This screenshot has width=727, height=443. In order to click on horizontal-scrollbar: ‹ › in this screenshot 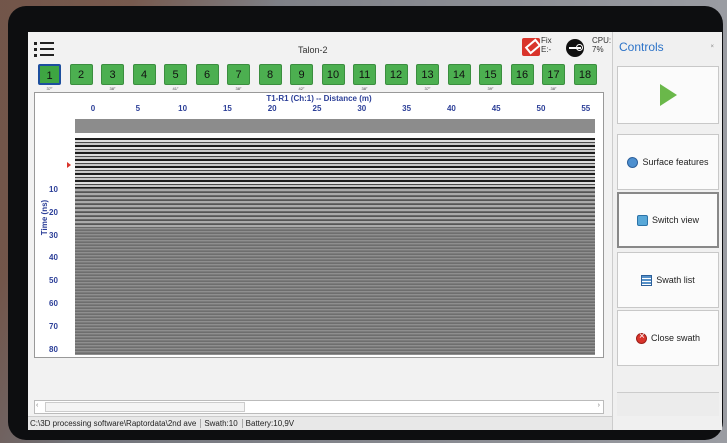, I will do `click(319, 407)`.